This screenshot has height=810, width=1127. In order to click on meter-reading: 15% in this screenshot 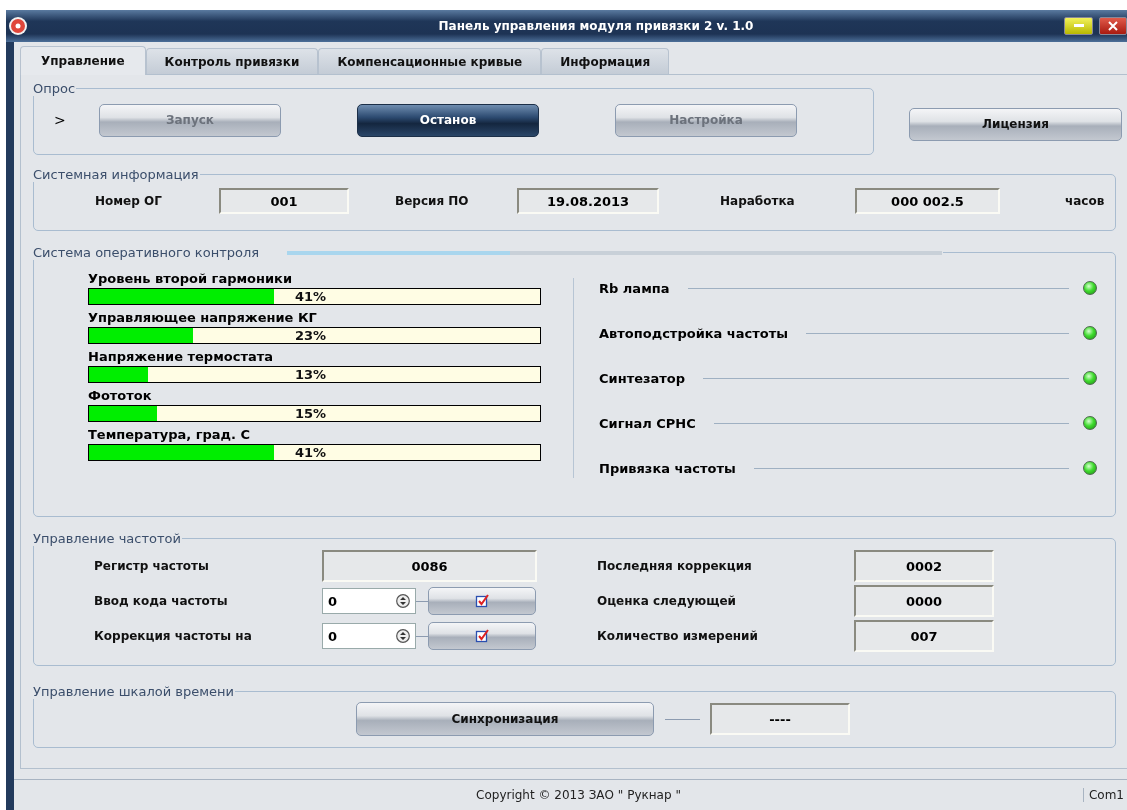, I will do `click(310, 413)`.